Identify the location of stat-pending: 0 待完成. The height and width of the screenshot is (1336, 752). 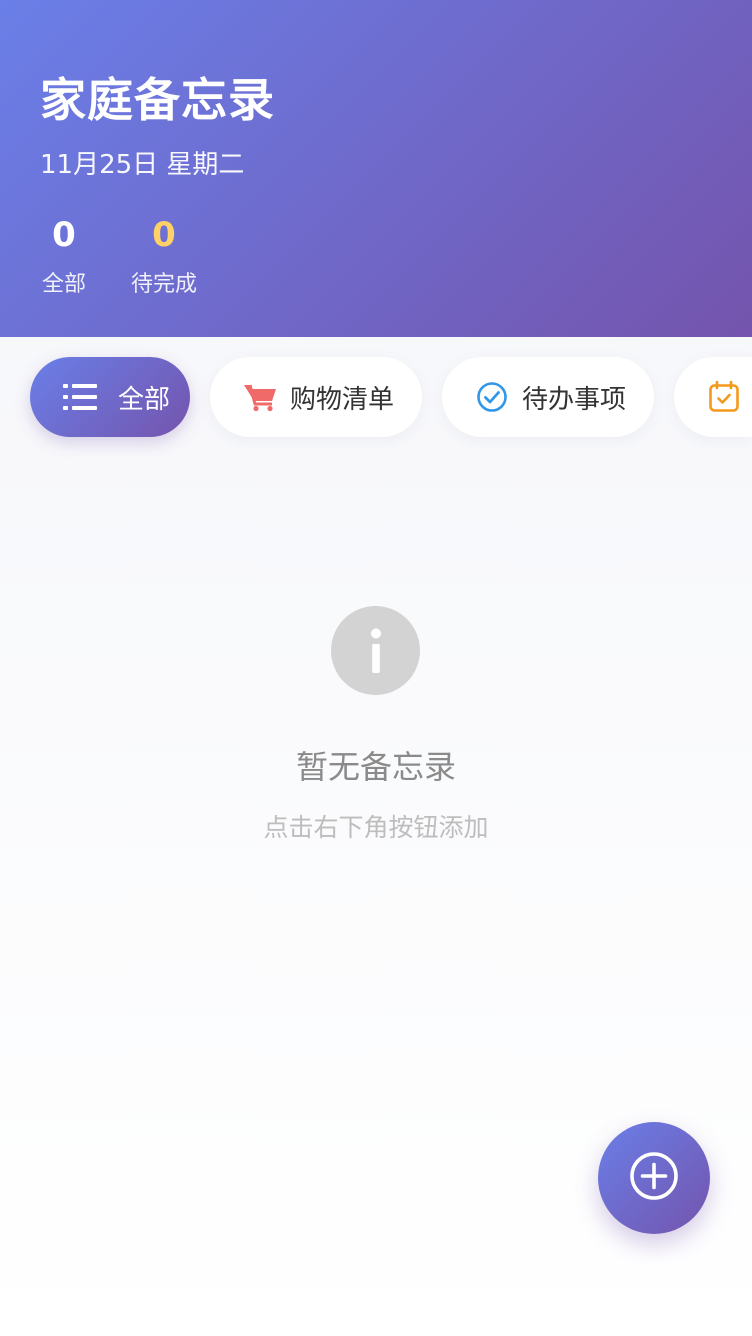
(164, 255).